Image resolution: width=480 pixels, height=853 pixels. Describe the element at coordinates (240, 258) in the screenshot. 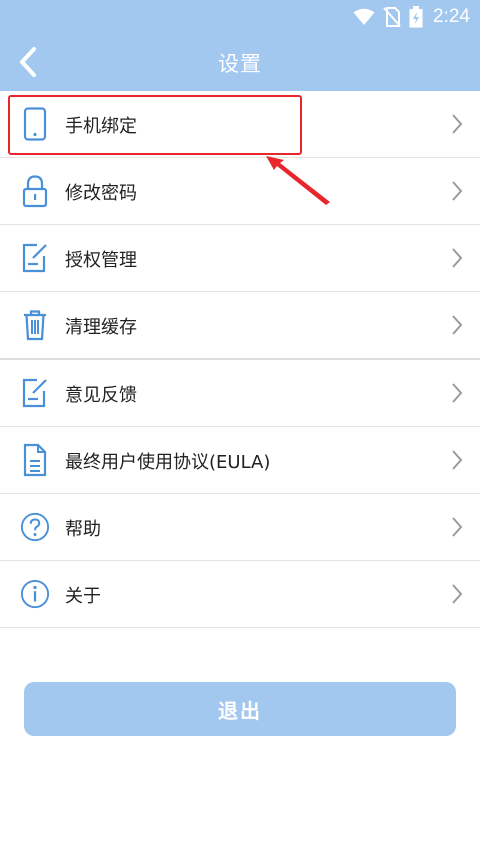

I see `menu-item-authorization: 授权管理` at that location.